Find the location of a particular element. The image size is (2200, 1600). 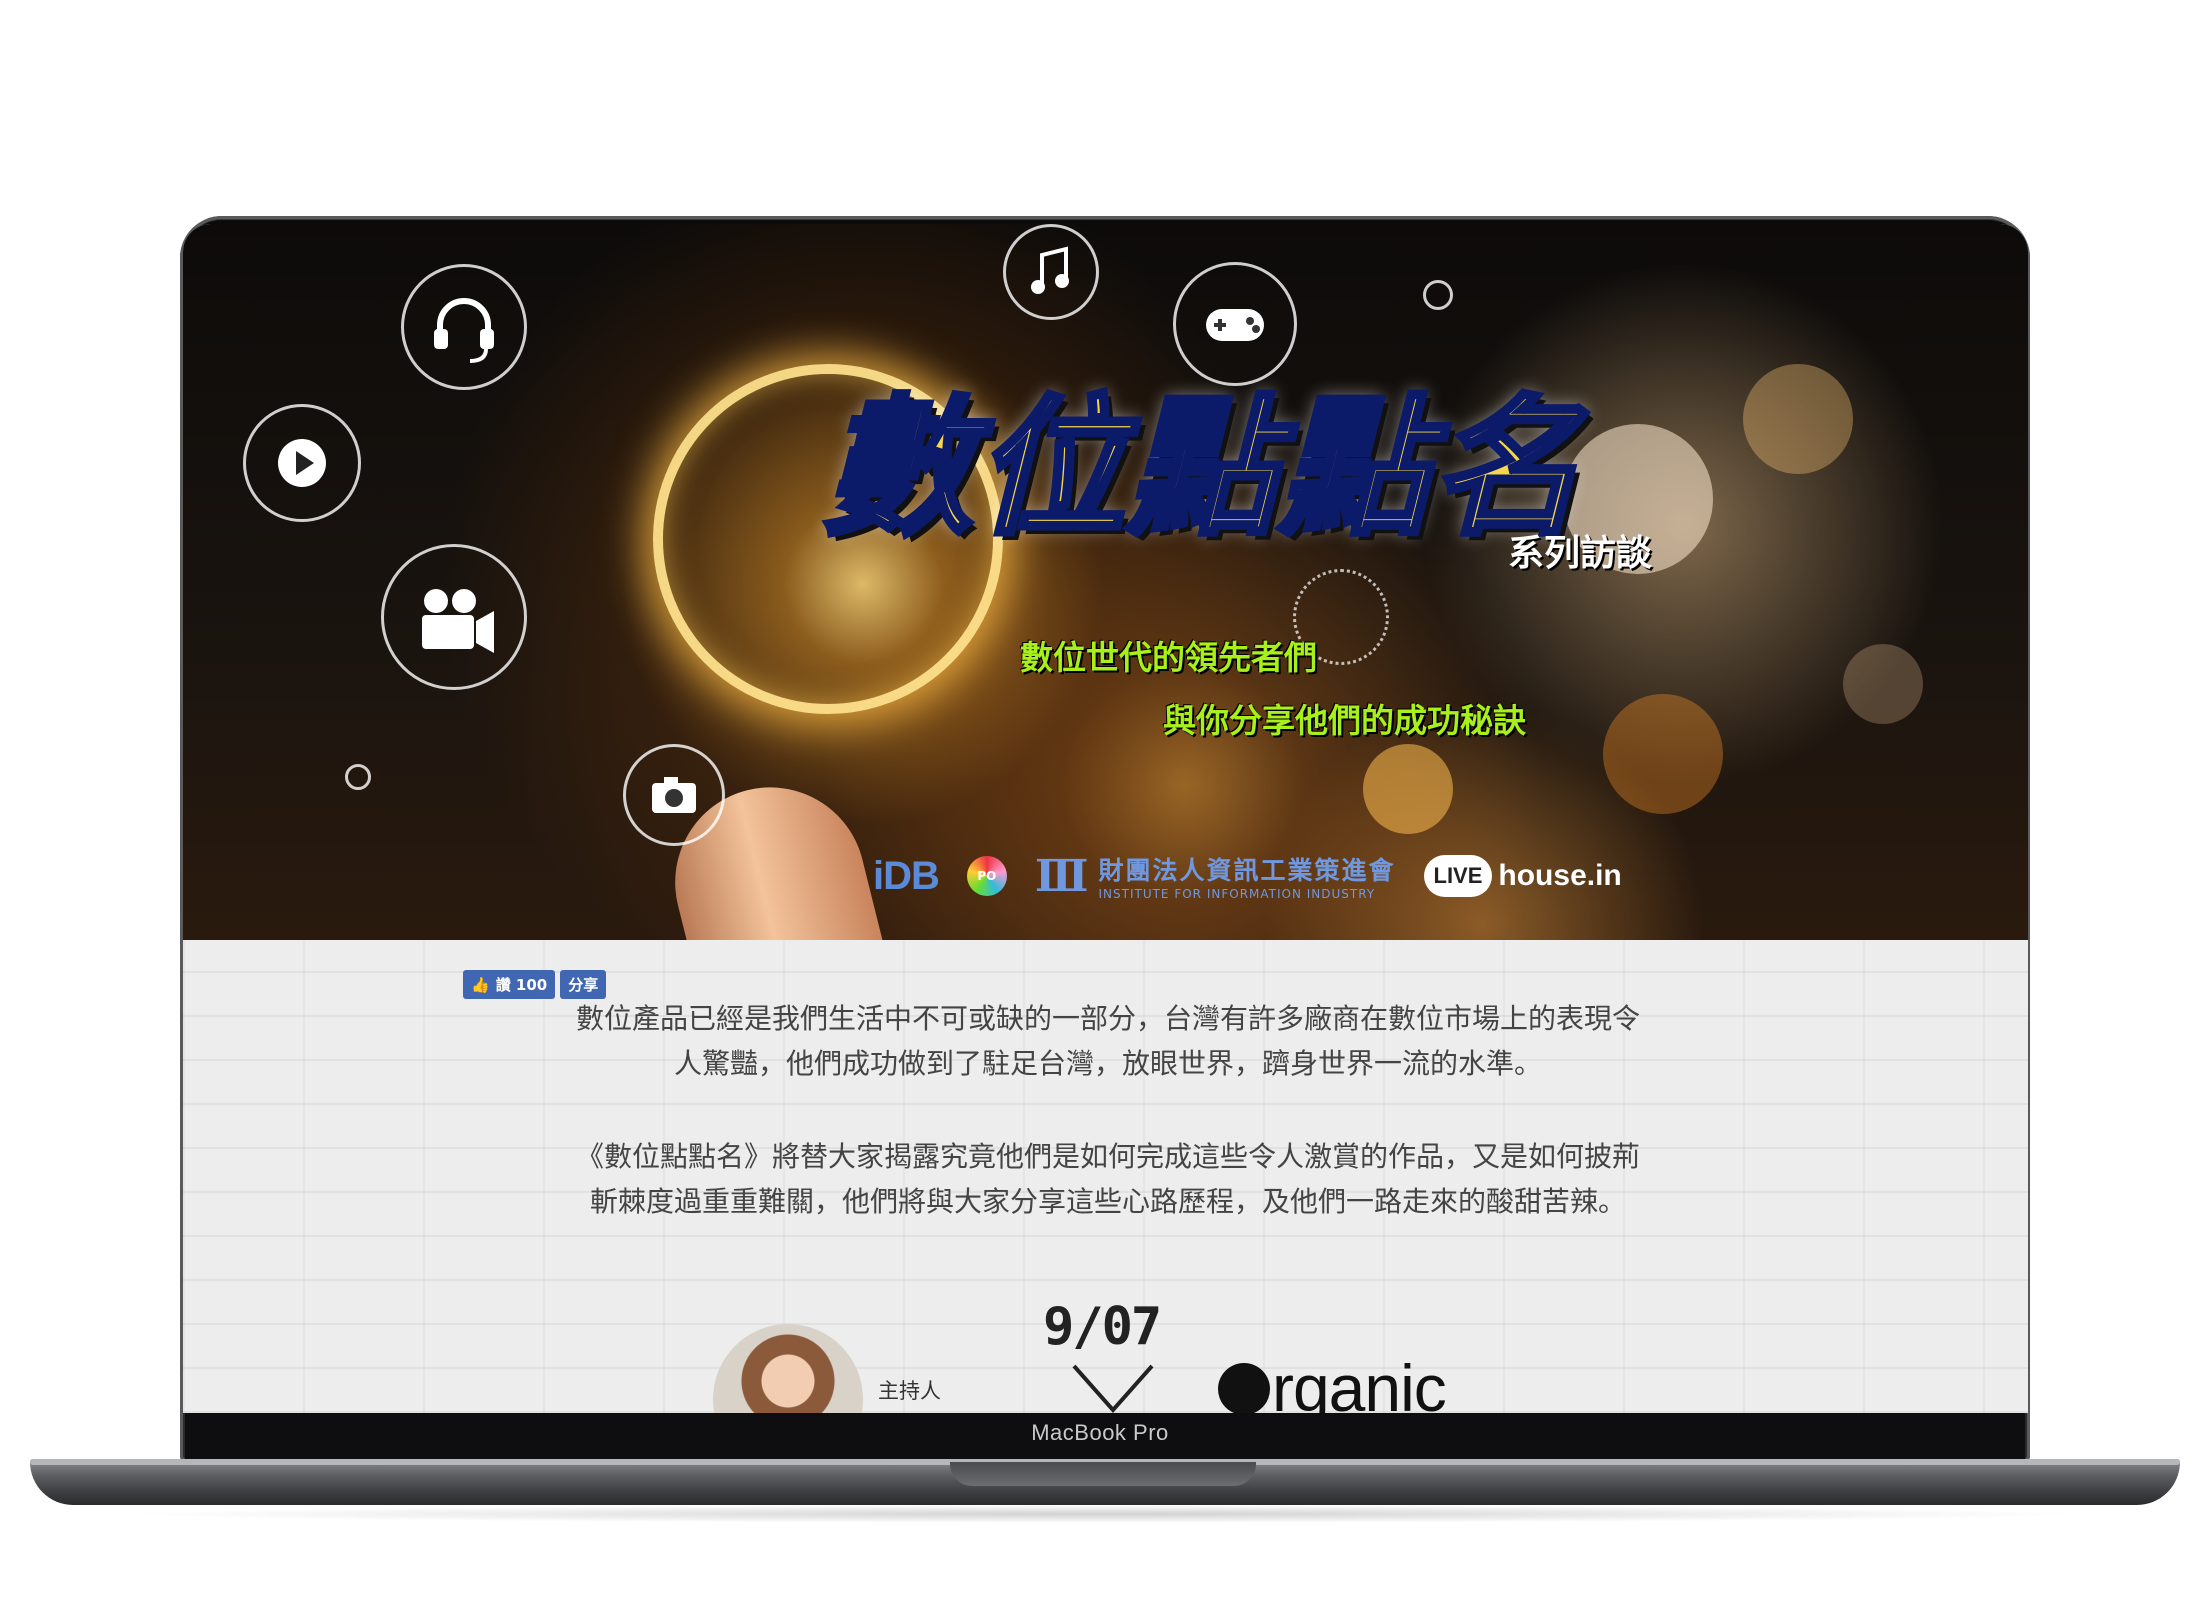

music-note-icon is located at coordinates (1051, 272).